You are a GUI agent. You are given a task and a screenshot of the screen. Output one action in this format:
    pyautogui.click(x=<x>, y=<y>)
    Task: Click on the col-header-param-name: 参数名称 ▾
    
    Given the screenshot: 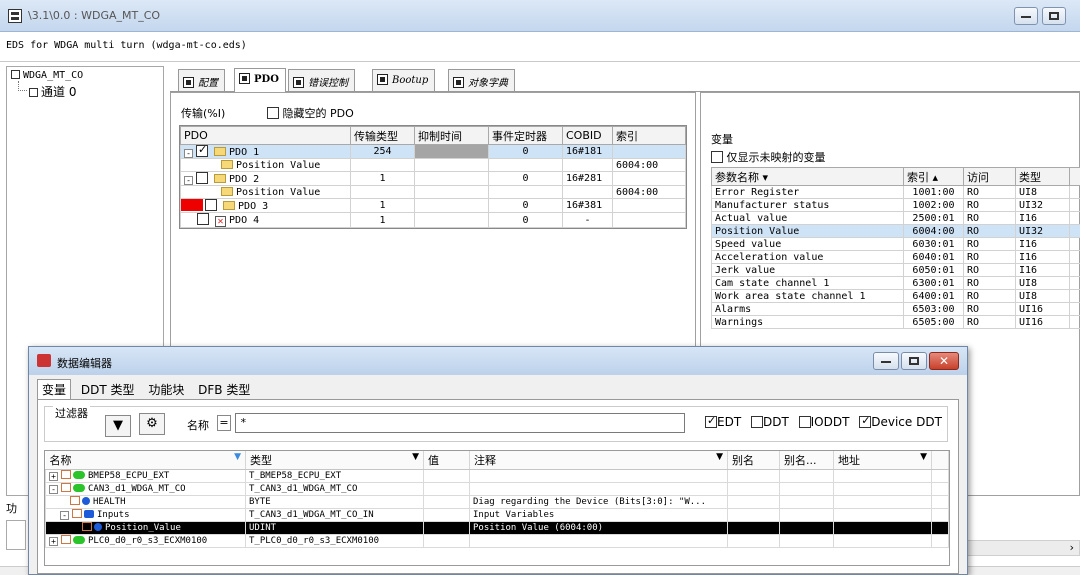 What is the action you would take?
    pyautogui.click(x=807, y=176)
    